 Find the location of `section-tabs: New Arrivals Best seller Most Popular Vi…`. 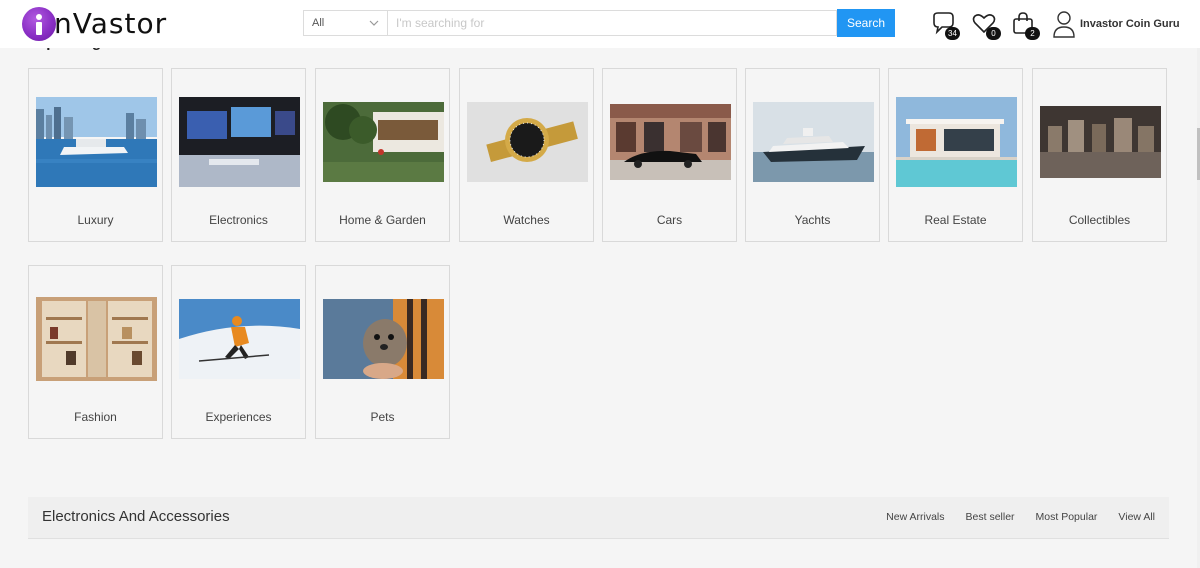

section-tabs: New Arrivals Best seller Most Popular Vi… is located at coordinates (1020, 517).